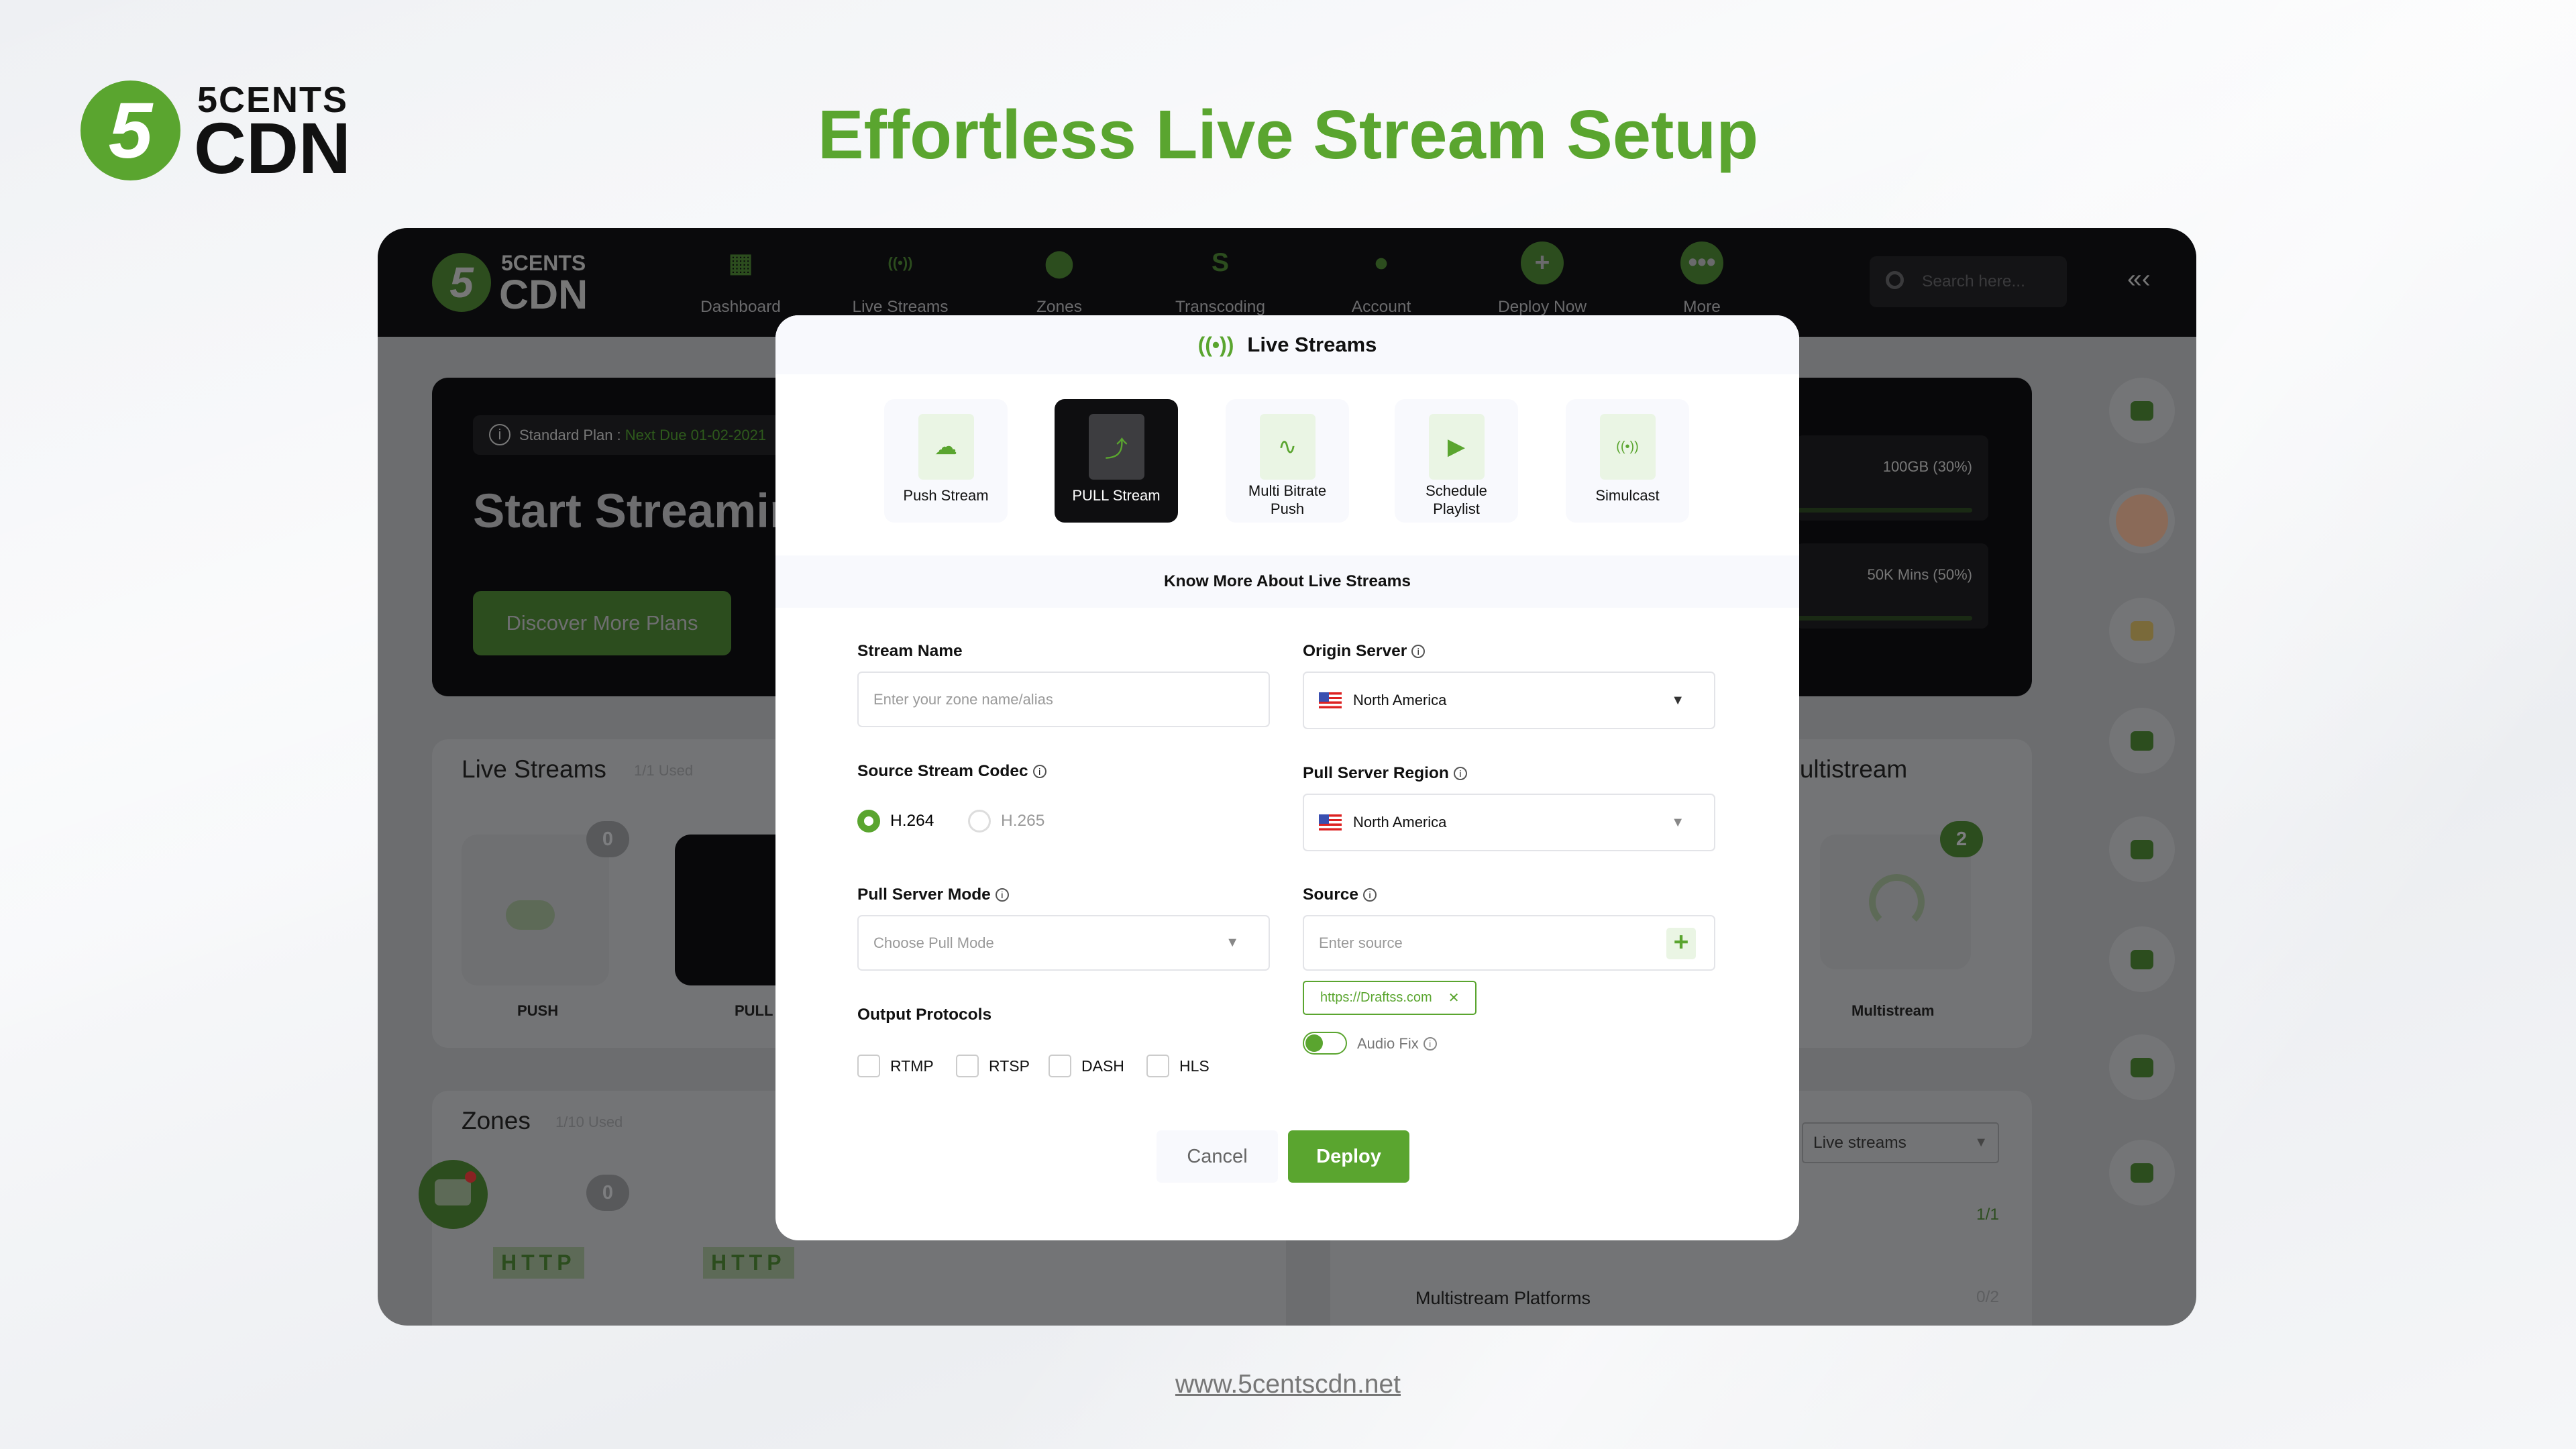 Image resolution: width=2576 pixels, height=1449 pixels. Describe the element at coordinates (1701, 262) in the screenshot. I see `more-icon: •••` at that location.